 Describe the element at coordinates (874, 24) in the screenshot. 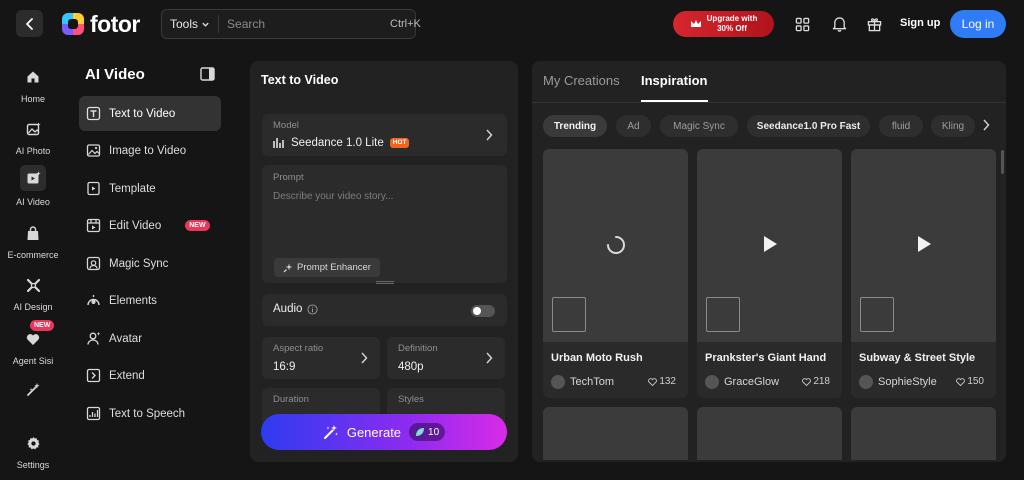

I see `gift-button` at that location.